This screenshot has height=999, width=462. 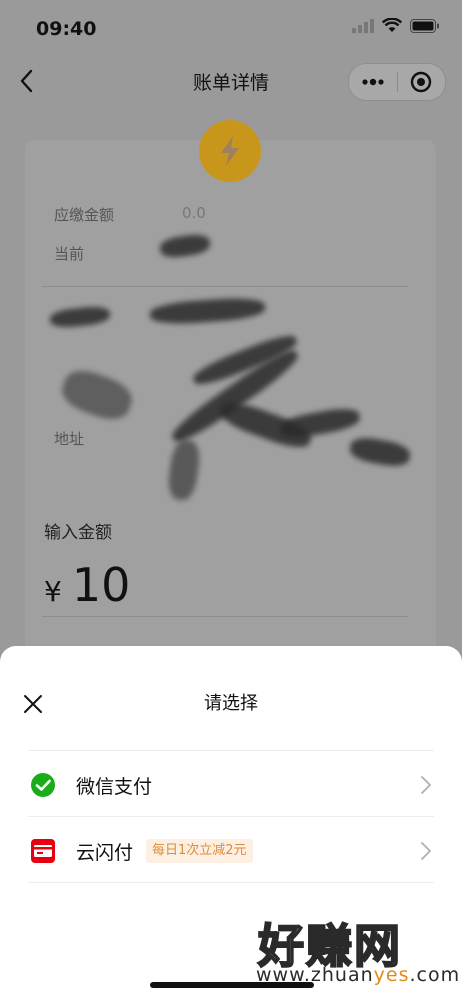 I want to click on close-miniprogram-button, so click(x=422, y=82).